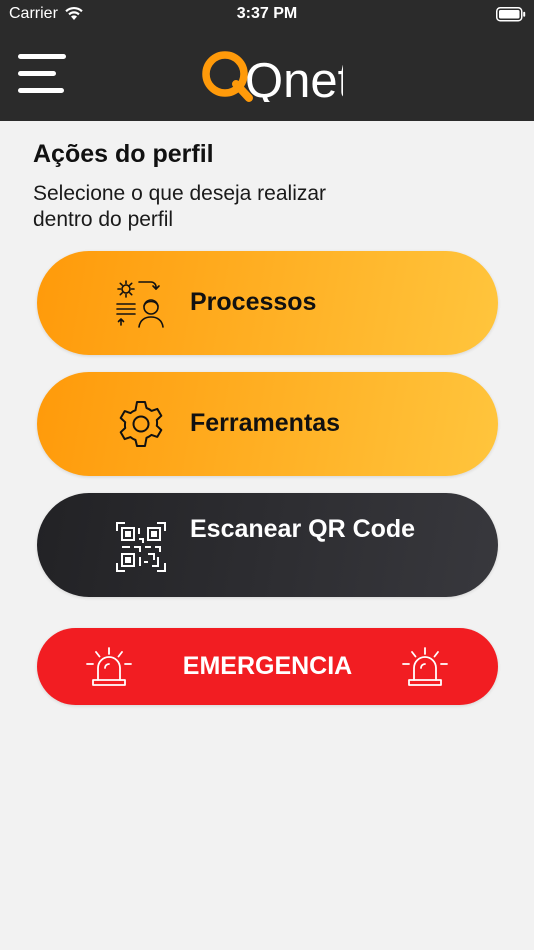 The height and width of the screenshot is (950, 534). Describe the element at coordinates (303, 529) in the screenshot. I see `scan-qr-label: Escanear QR Code` at that location.